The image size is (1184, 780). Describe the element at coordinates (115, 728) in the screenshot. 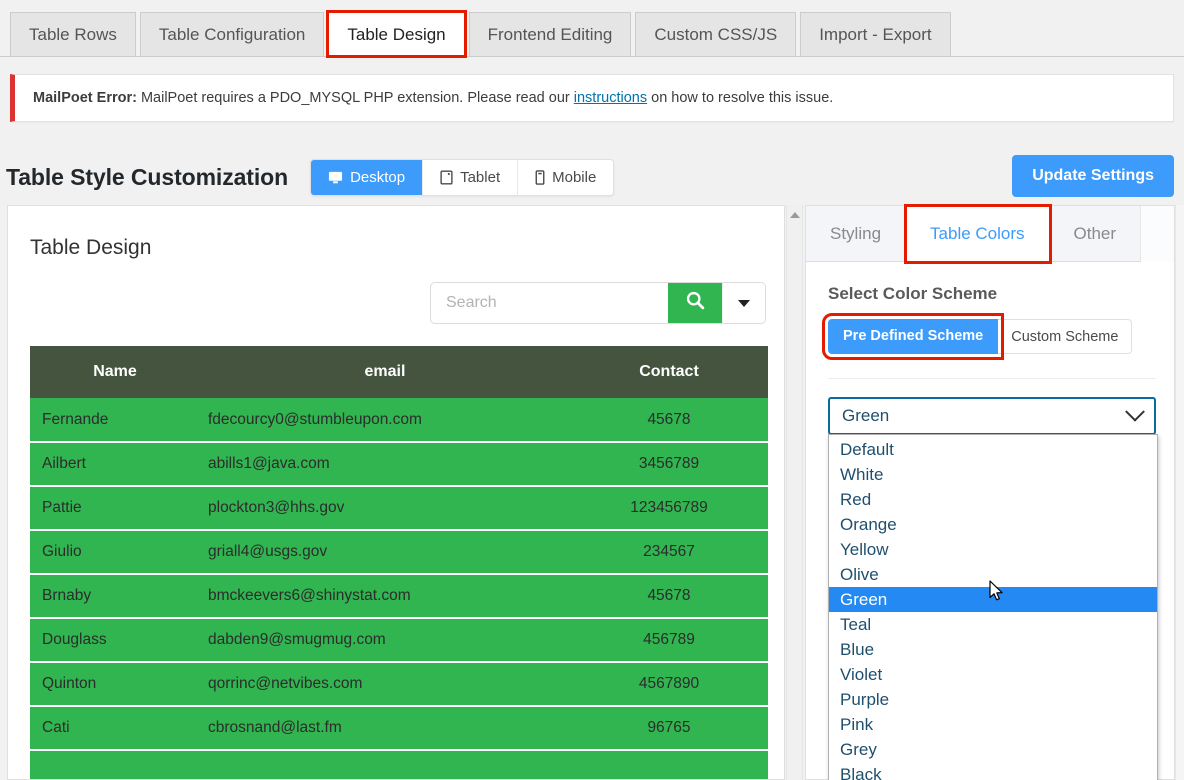

I see `cell-name: Cati` at that location.